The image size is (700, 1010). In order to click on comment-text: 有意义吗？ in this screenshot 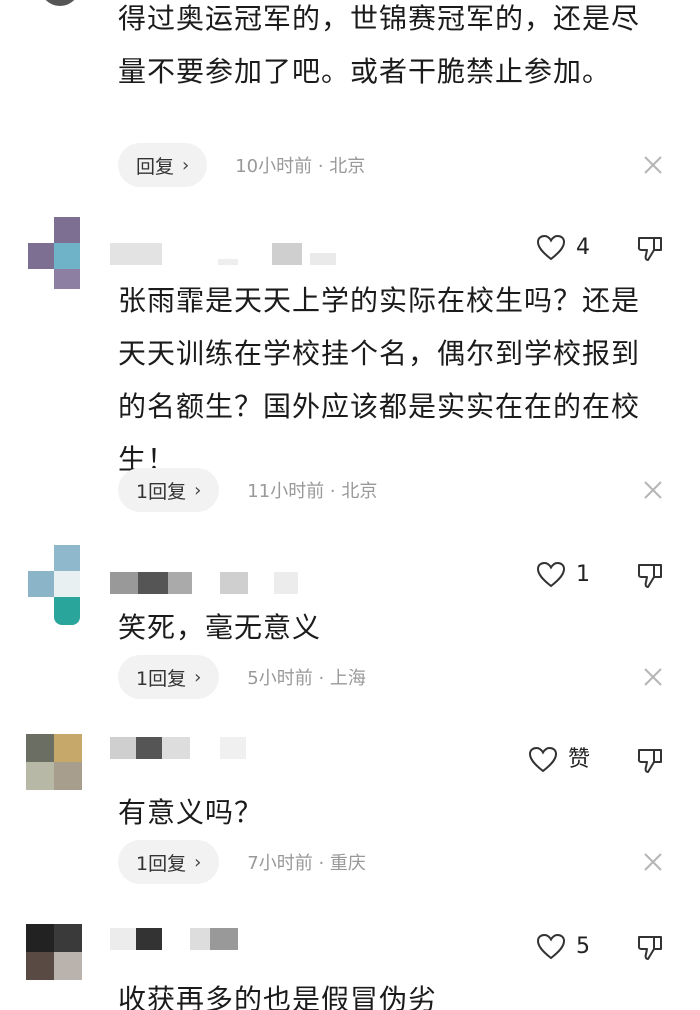, I will do `click(191, 812)`.